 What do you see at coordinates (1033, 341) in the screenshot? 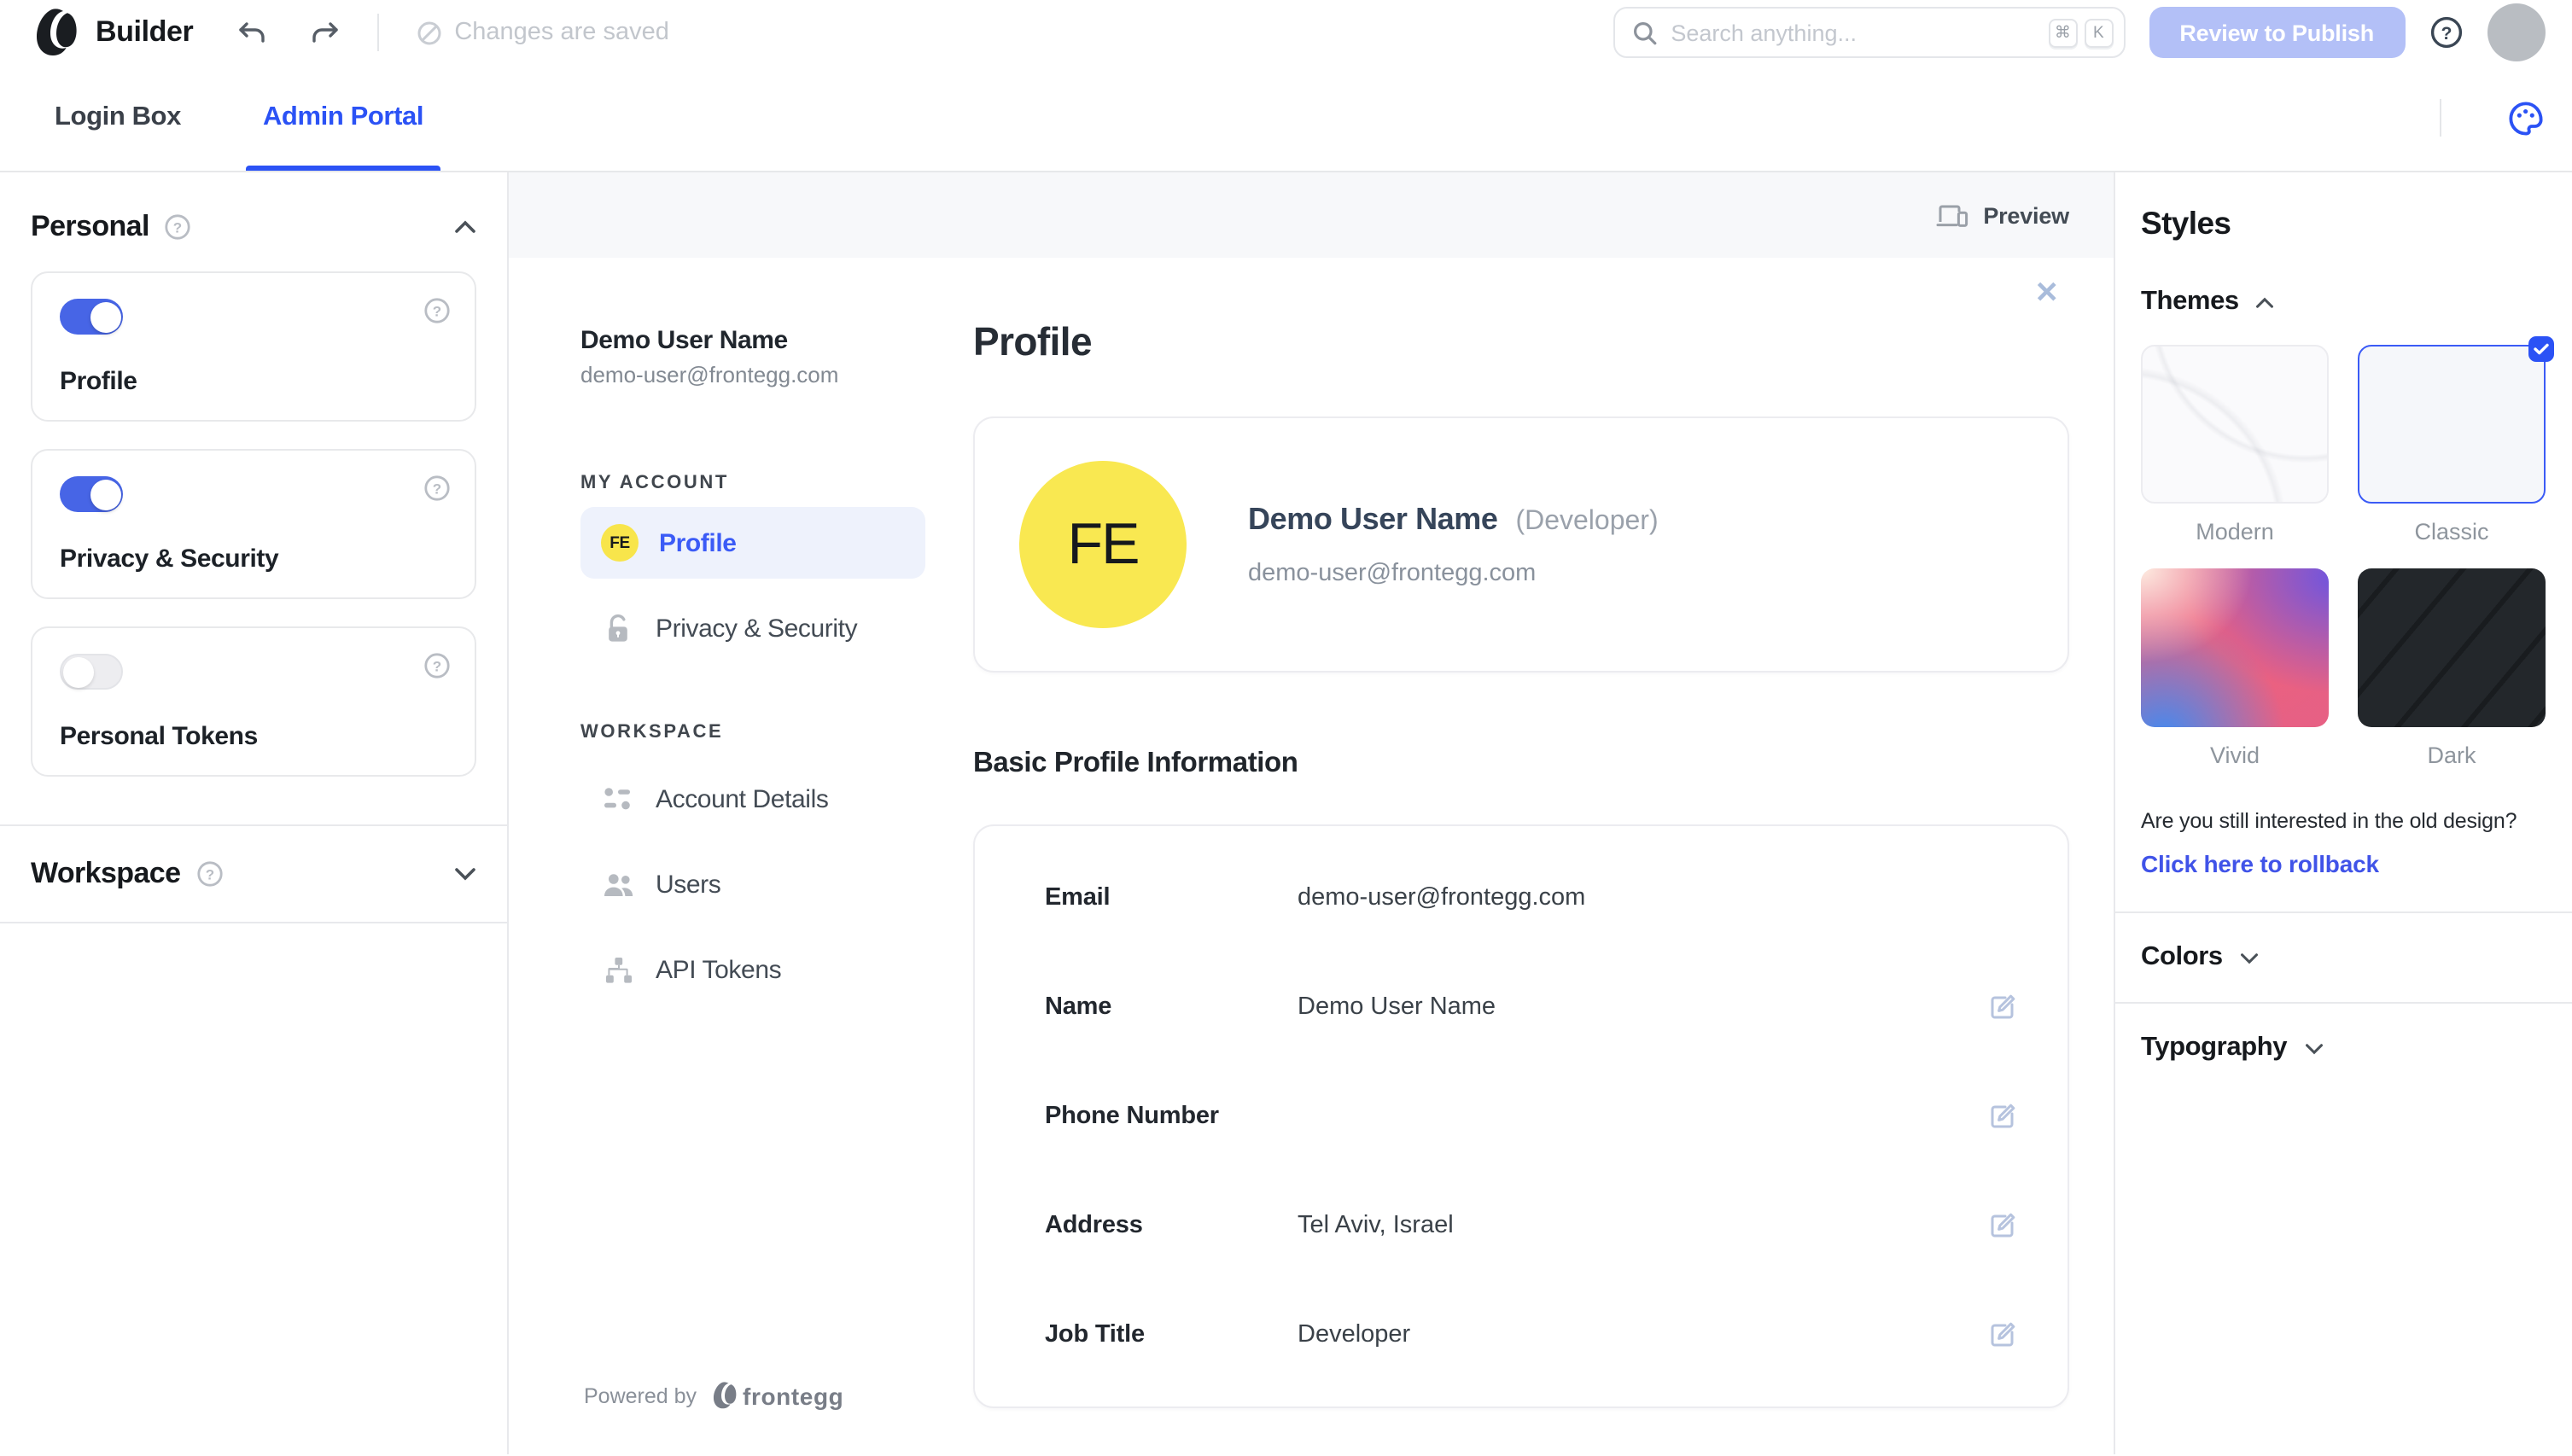
I see `page-title: Profile` at bounding box center [1033, 341].